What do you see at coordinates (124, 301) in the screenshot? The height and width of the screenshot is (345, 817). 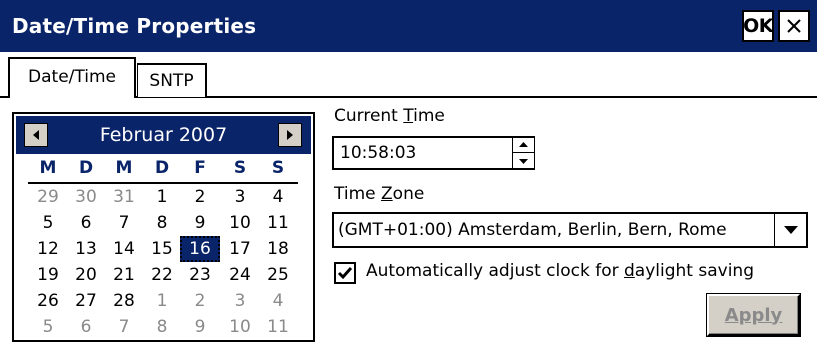 I see `calendar-day: 28` at bounding box center [124, 301].